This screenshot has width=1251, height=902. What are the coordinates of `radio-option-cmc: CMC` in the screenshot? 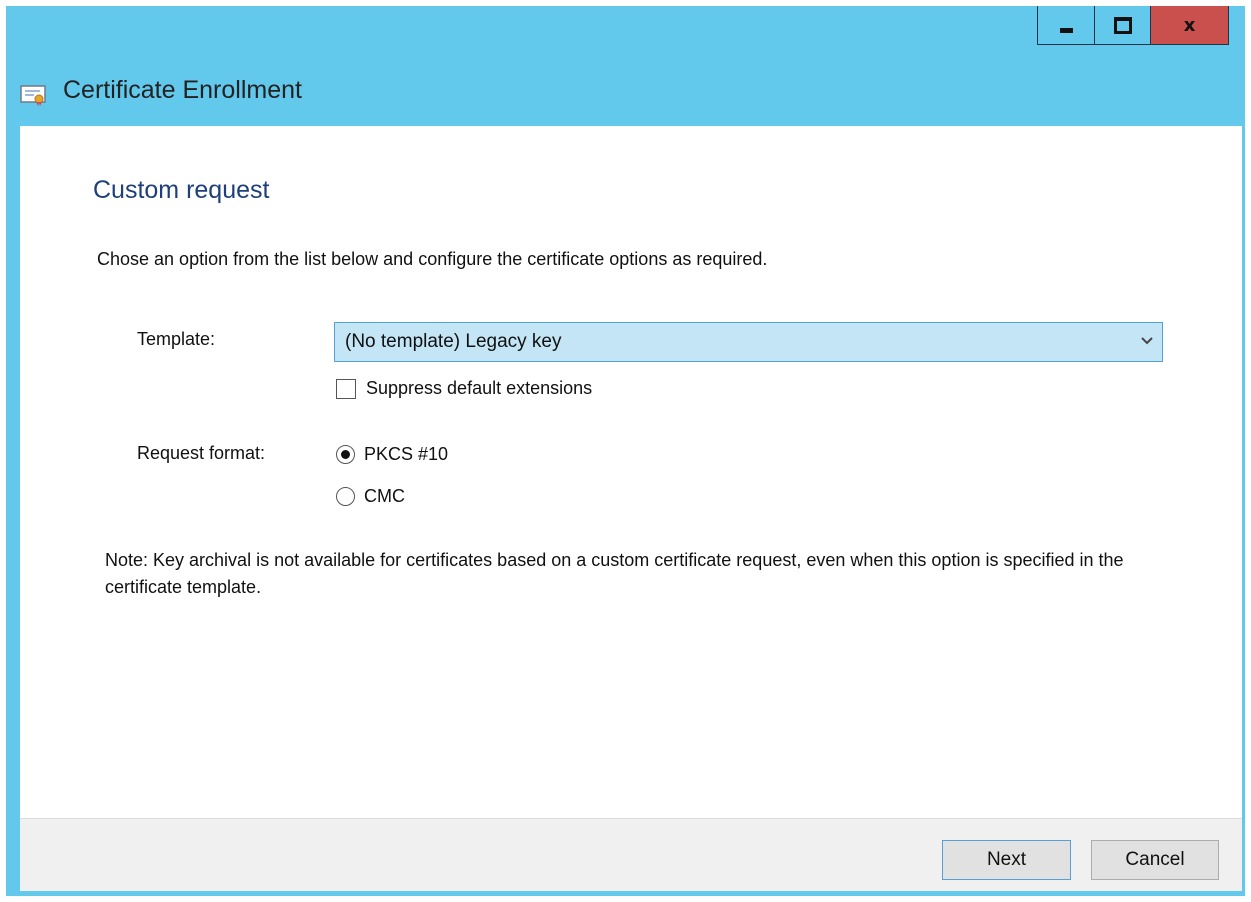 It's located at (370, 496).